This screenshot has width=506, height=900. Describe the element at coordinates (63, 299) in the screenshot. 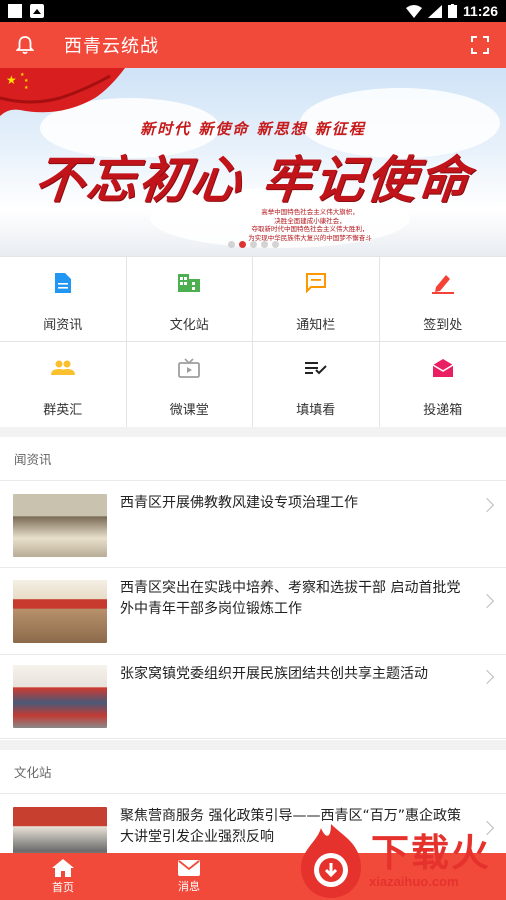

I see `grid-item-news: 闻资讯` at that location.